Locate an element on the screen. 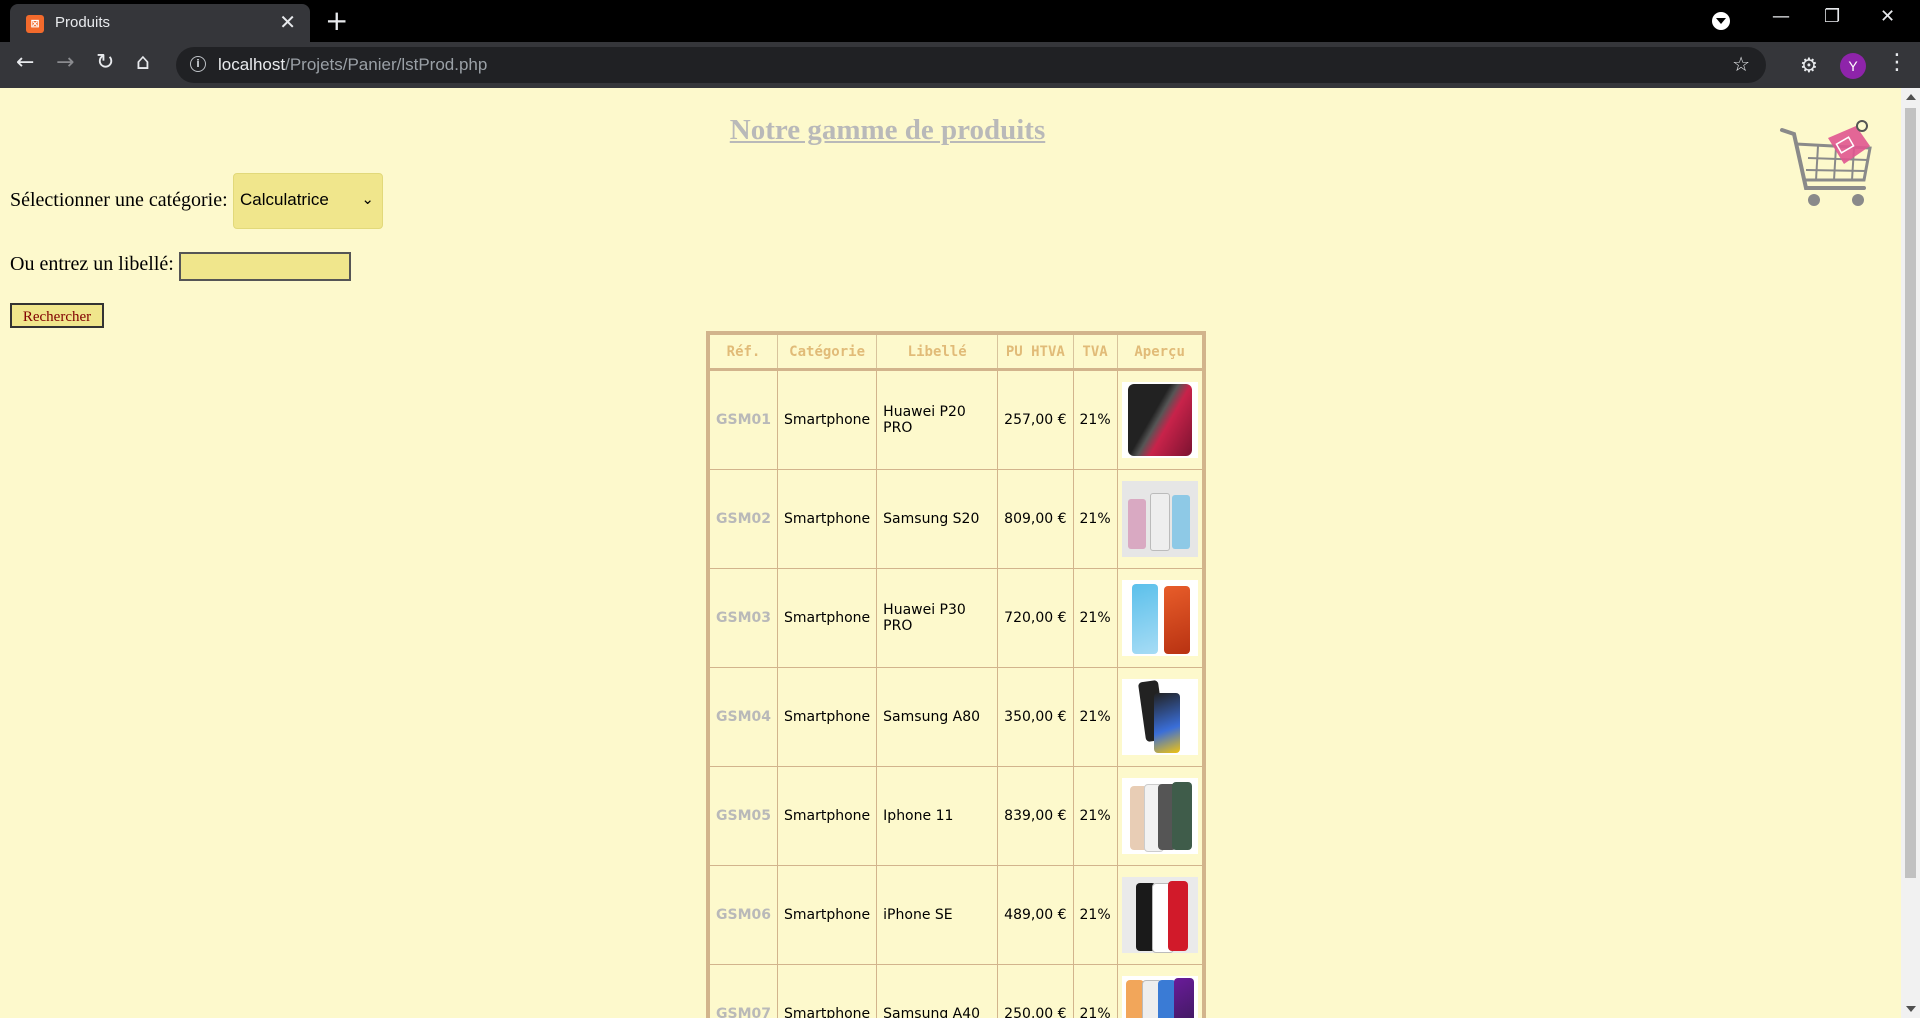 The image size is (1920, 1018). table-row: GSM06 Smartphone iPhone SE 489,00 € 21% is located at coordinates (956, 915).